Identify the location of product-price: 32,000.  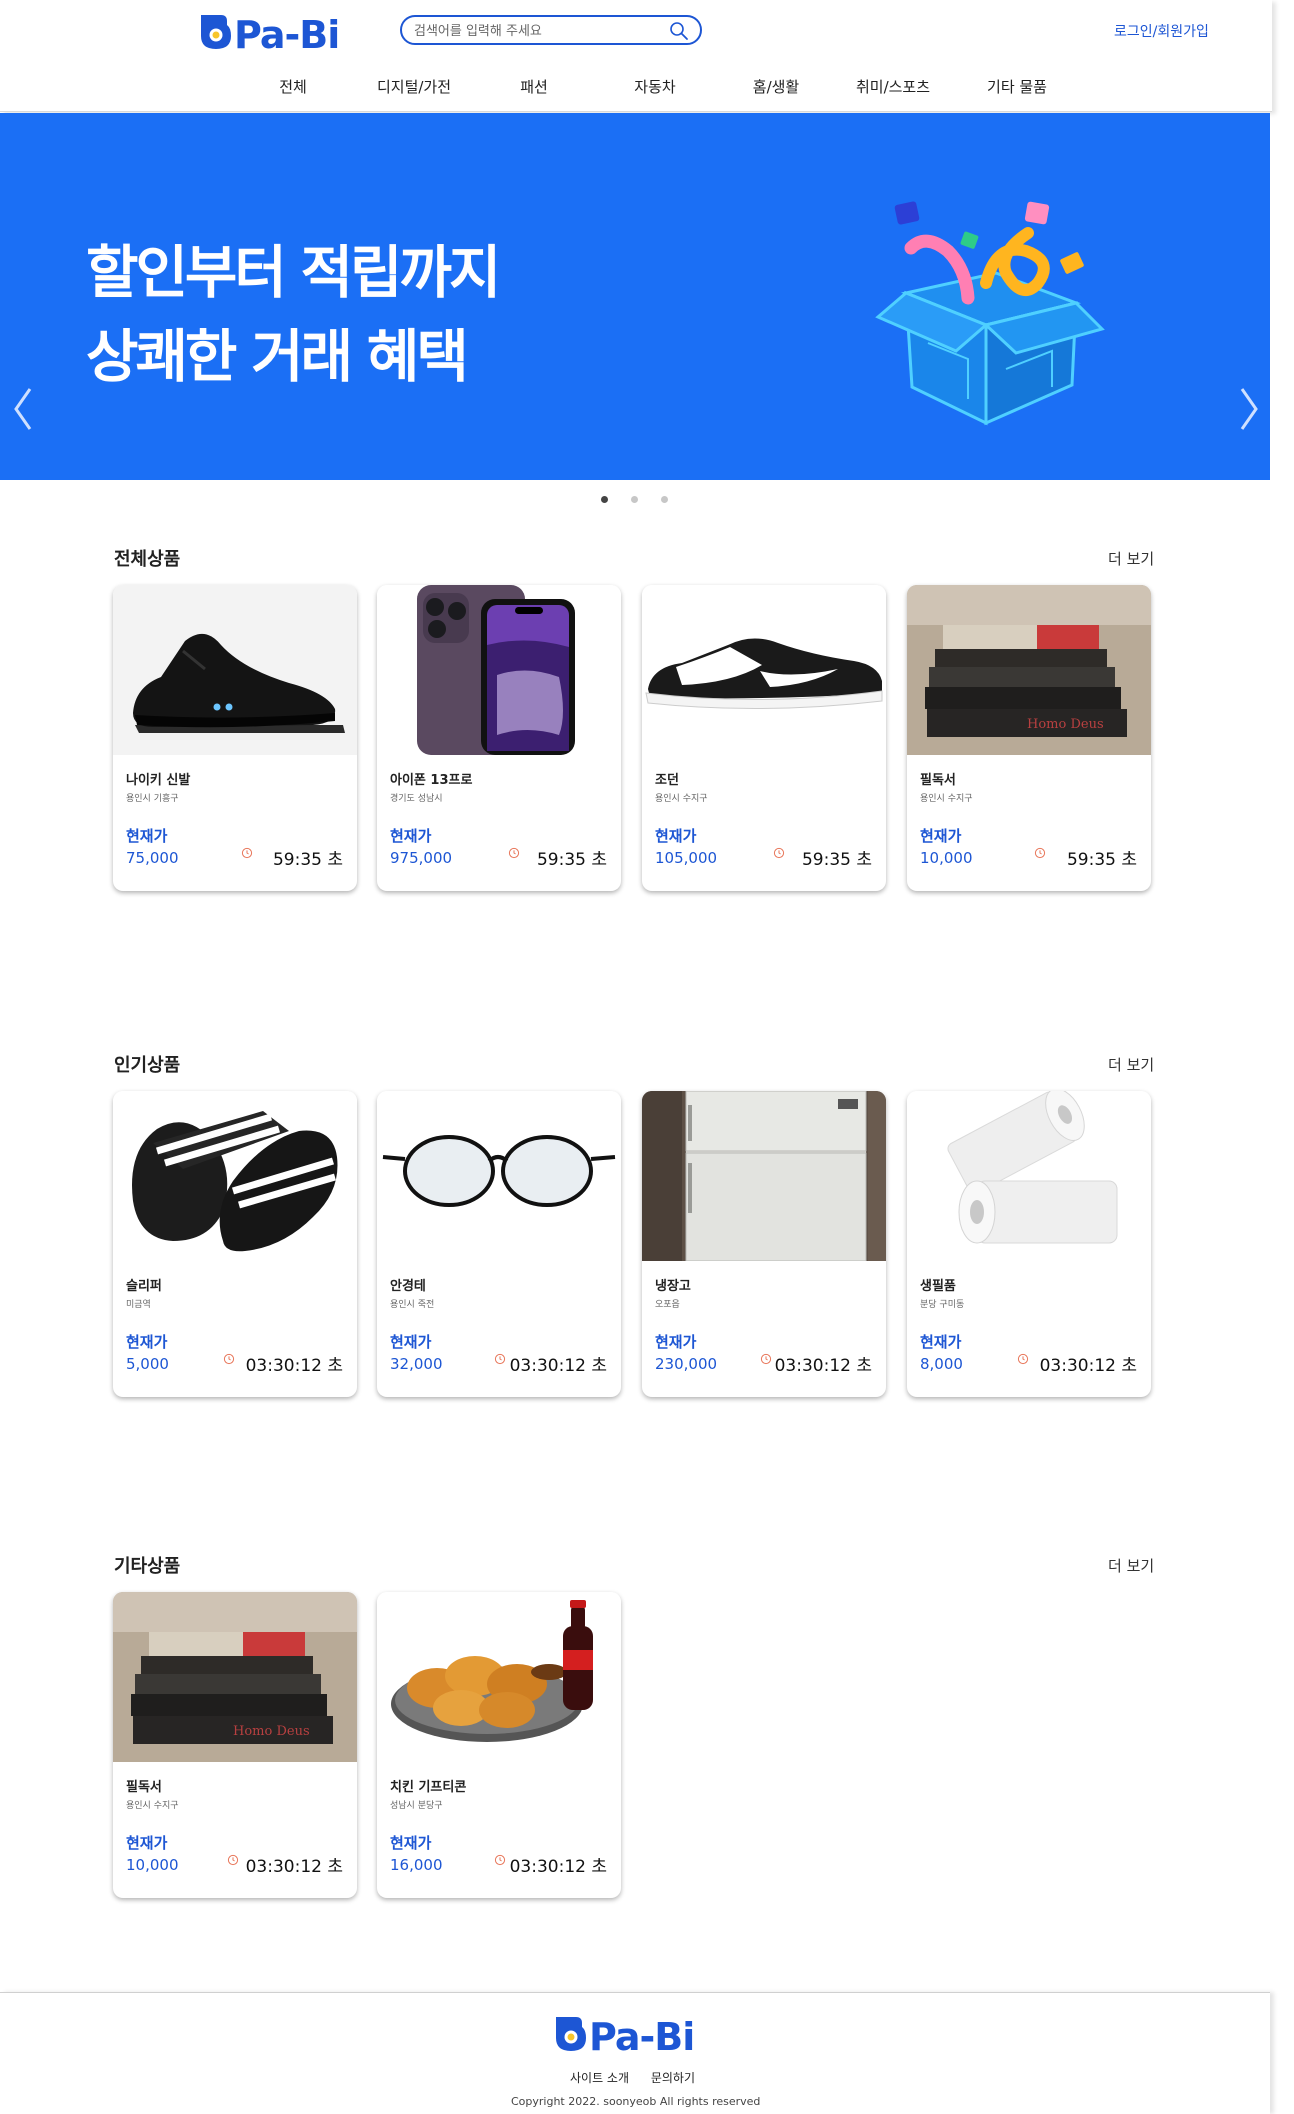
(416, 1364).